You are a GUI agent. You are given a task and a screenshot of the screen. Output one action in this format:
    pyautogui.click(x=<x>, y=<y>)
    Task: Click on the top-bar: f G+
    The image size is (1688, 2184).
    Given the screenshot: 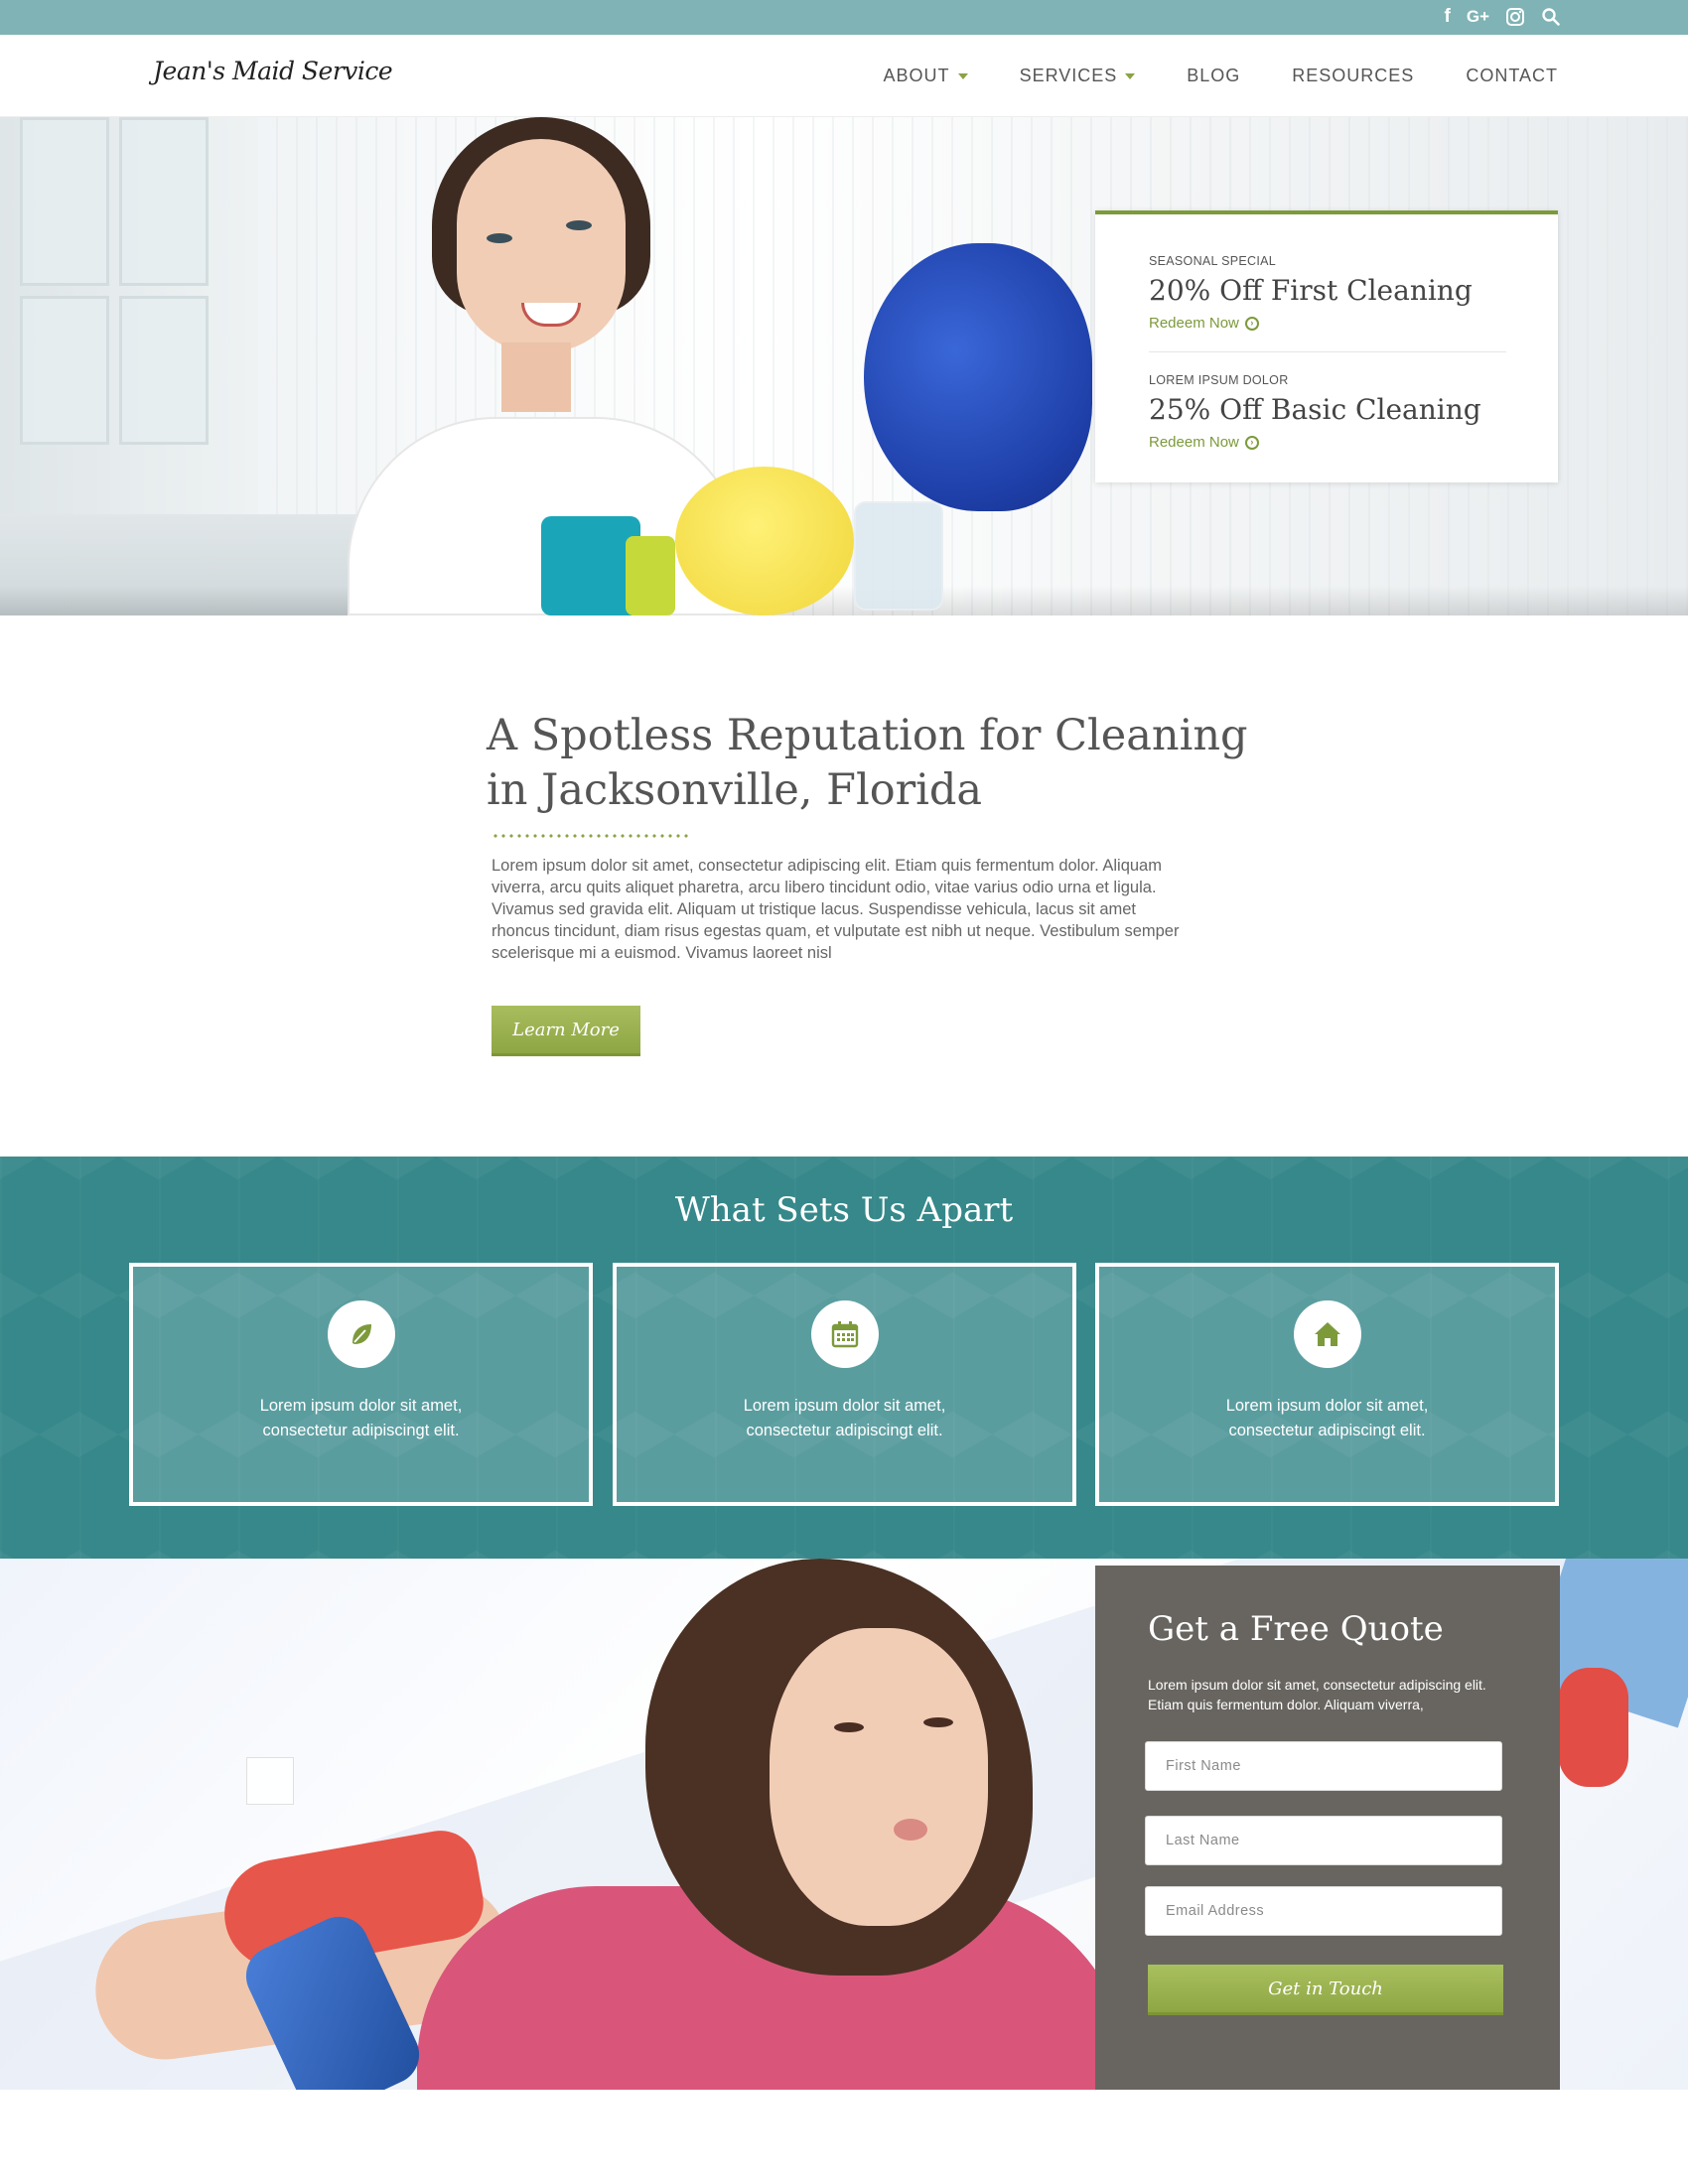 What is the action you would take?
    pyautogui.click(x=844, y=17)
    